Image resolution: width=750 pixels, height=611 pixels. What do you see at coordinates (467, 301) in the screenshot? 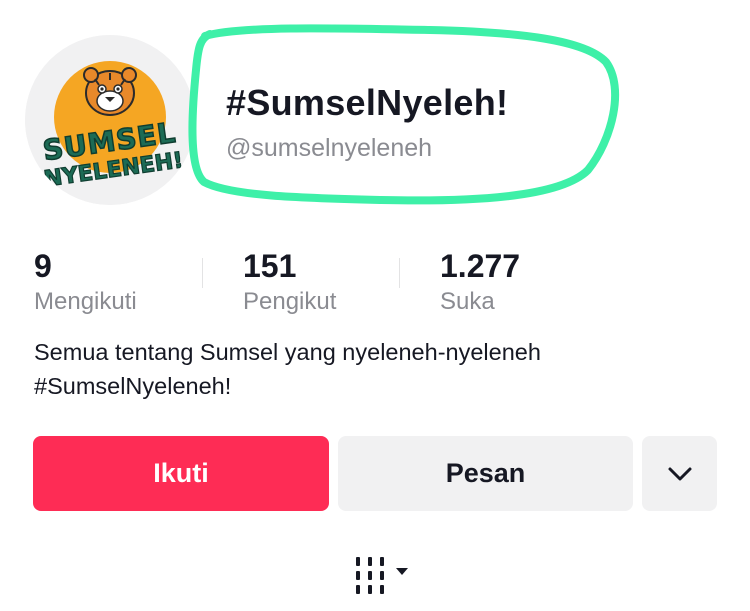
I see `likes-label: Suka` at bounding box center [467, 301].